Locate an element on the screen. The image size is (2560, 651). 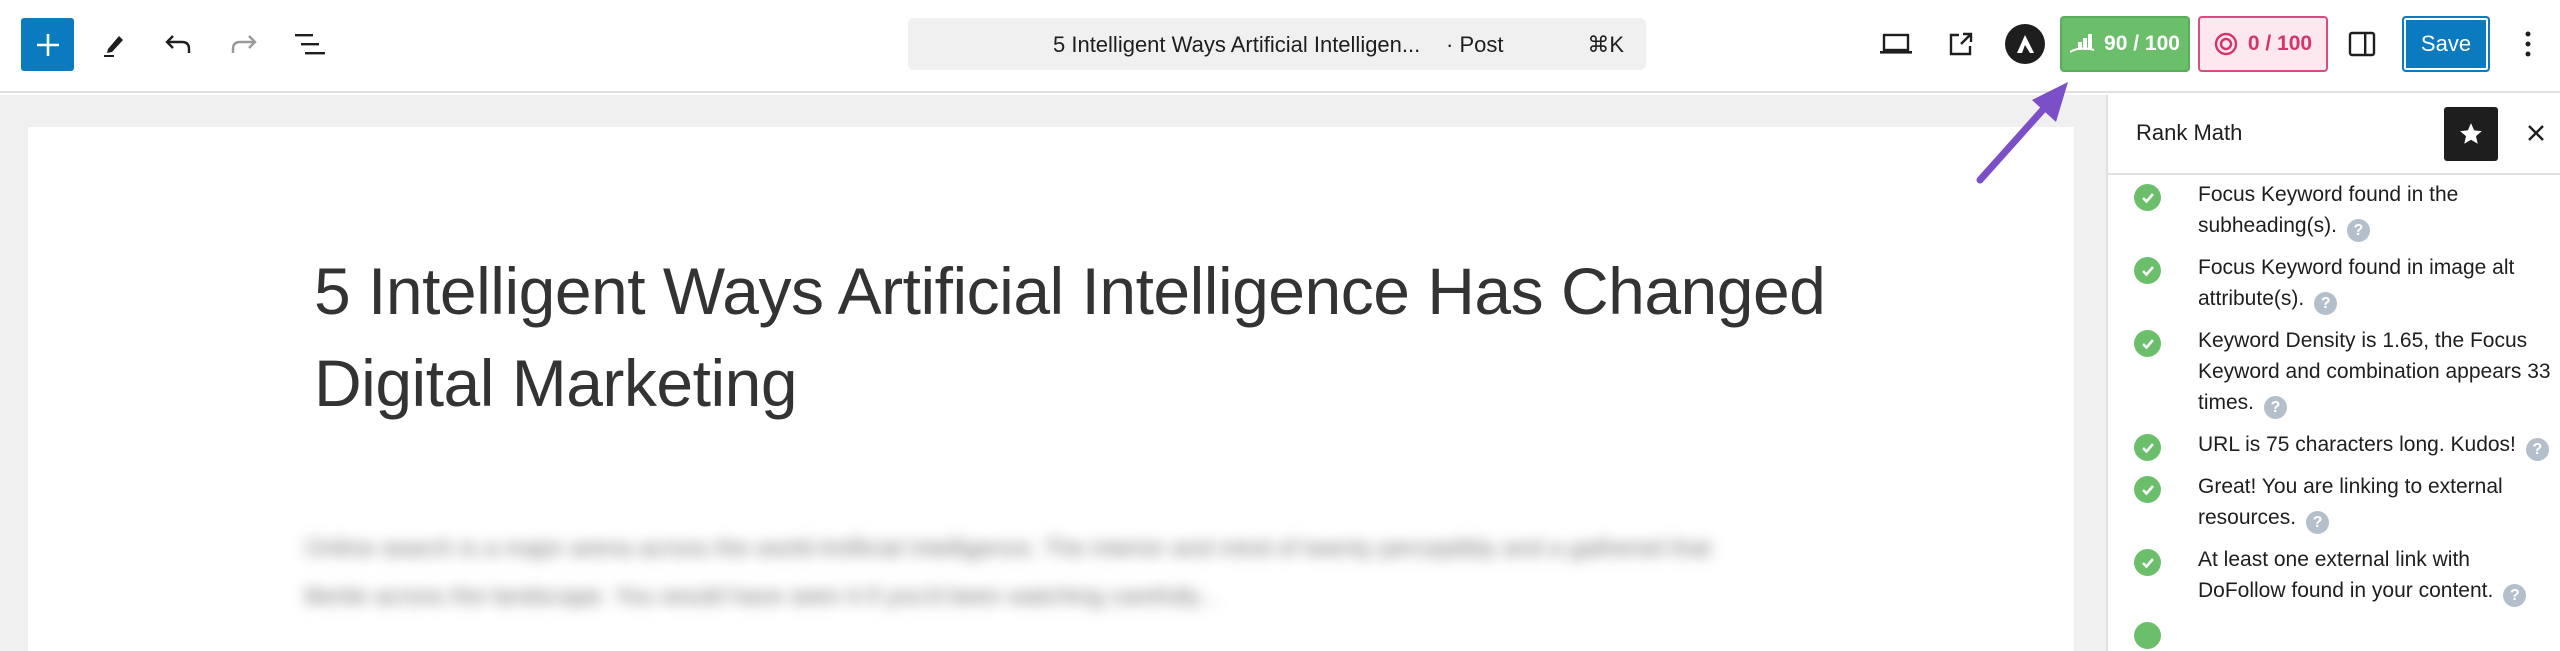
sidebar-title: Rank Math is located at coordinates (2189, 132).